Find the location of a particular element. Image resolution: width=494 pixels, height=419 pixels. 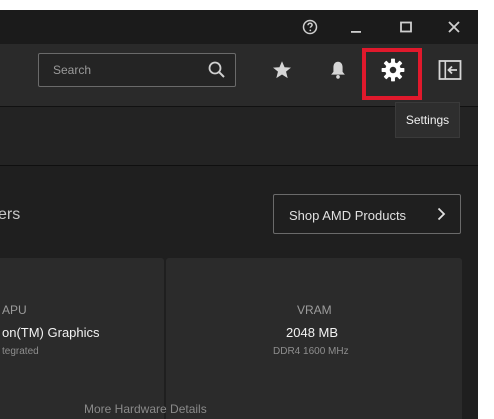

shop-button-label: Shop AMD Products is located at coordinates (348, 215).